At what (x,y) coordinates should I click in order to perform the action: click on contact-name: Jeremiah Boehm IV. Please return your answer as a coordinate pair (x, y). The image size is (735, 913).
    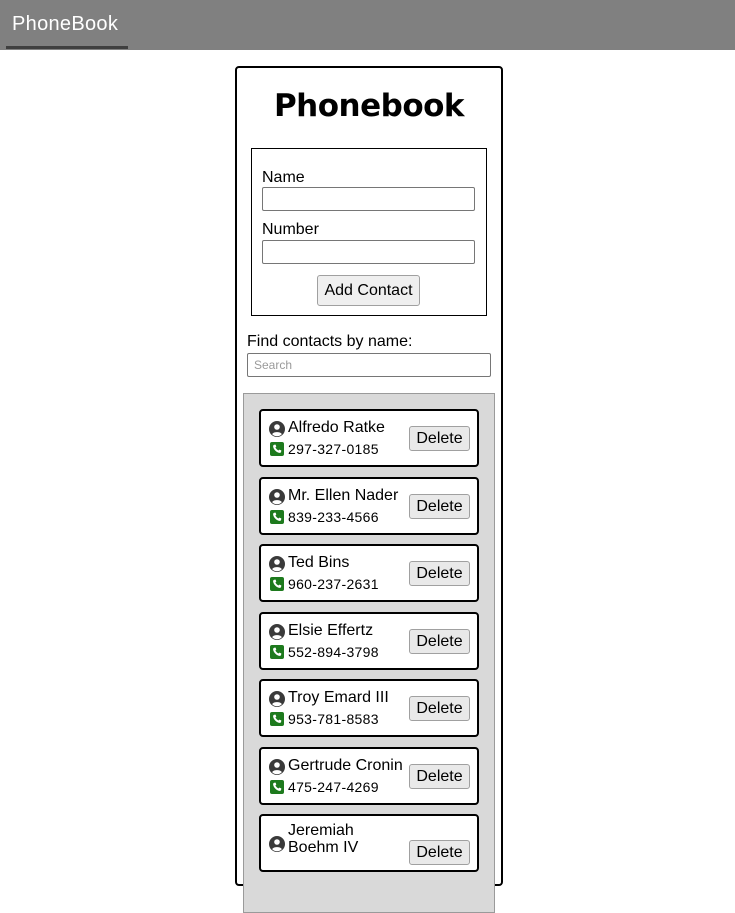
    Looking at the image, I should click on (323, 839).